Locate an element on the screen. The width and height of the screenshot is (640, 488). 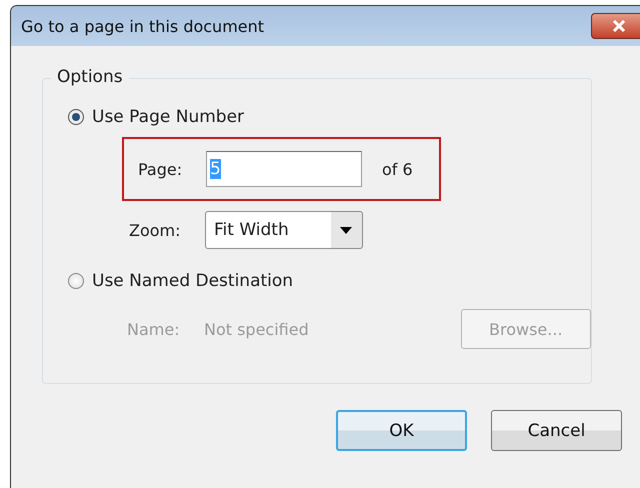
close-button is located at coordinates (615, 26).